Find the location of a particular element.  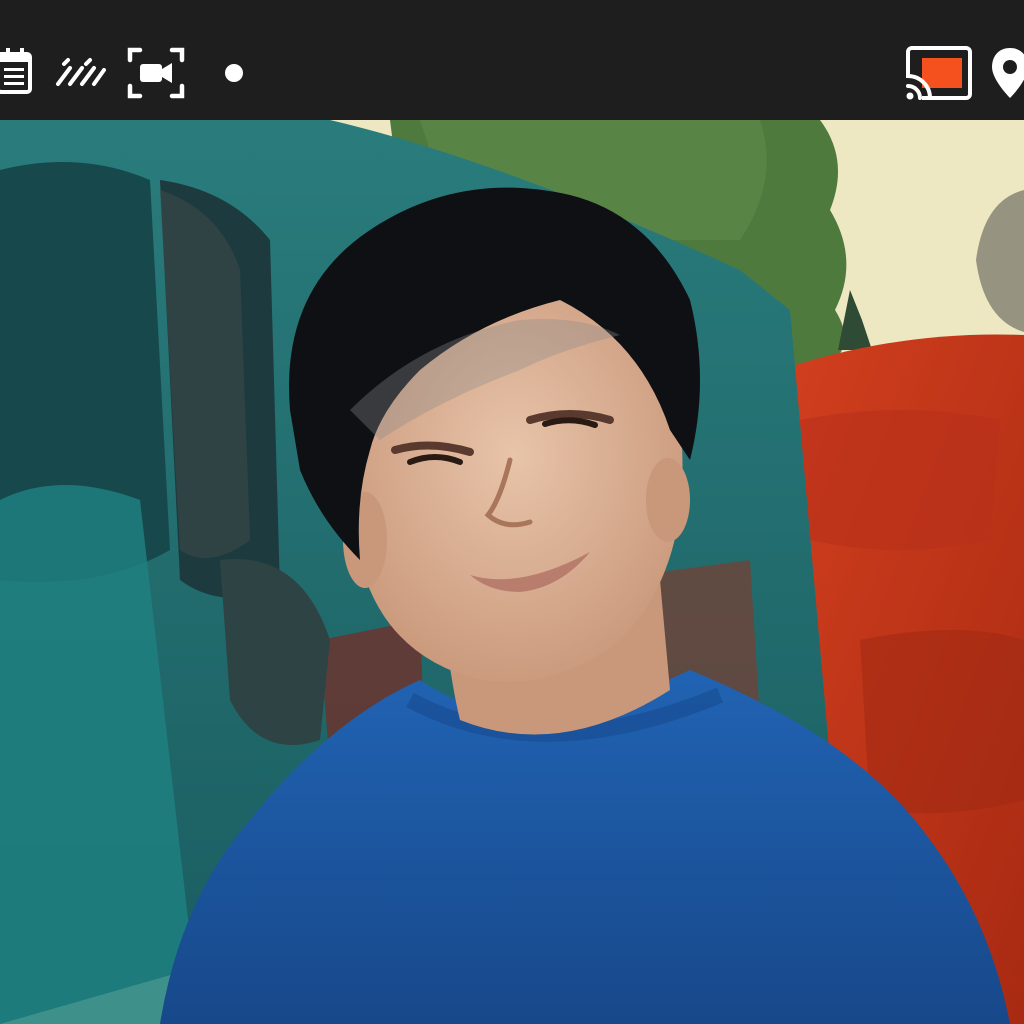

status-bar is located at coordinates (512, 60).